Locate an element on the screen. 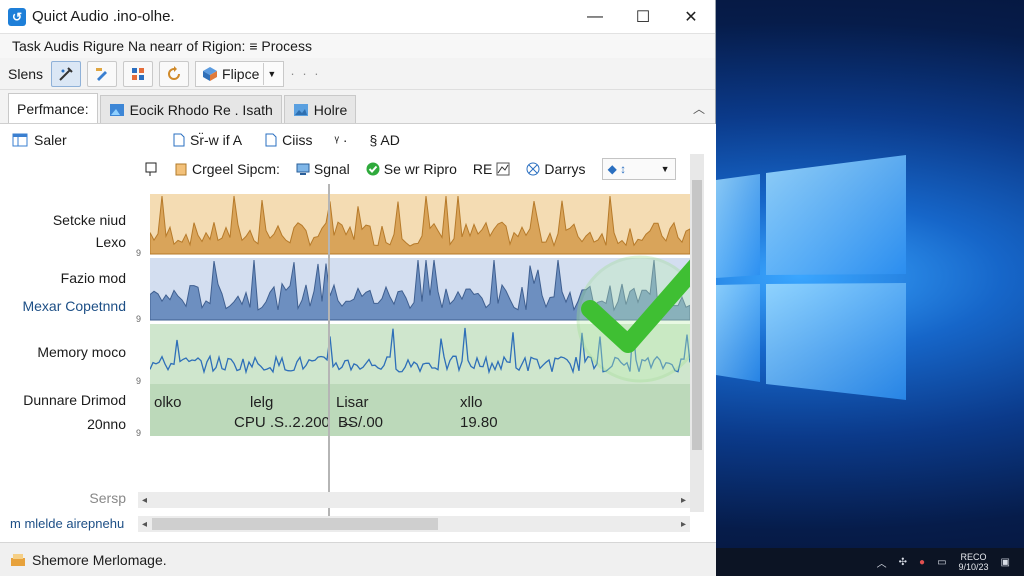 Image resolution: width=1024 pixels, height=576 pixels. window-title: Quict Audio .ino-olhe. is located at coordinates (103, 16).